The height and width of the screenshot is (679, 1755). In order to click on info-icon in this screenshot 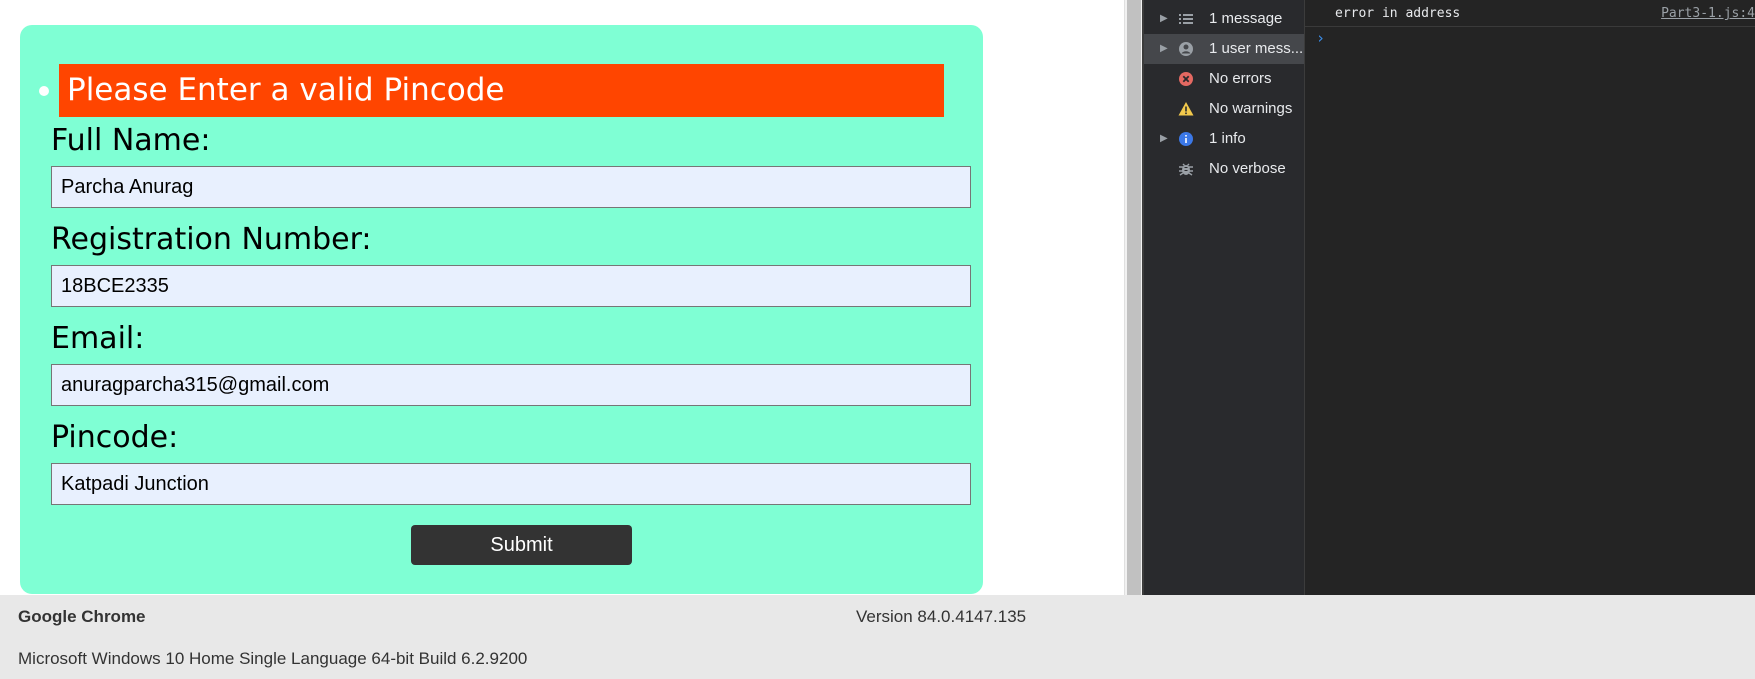, I will do `click(1186, 139)`.